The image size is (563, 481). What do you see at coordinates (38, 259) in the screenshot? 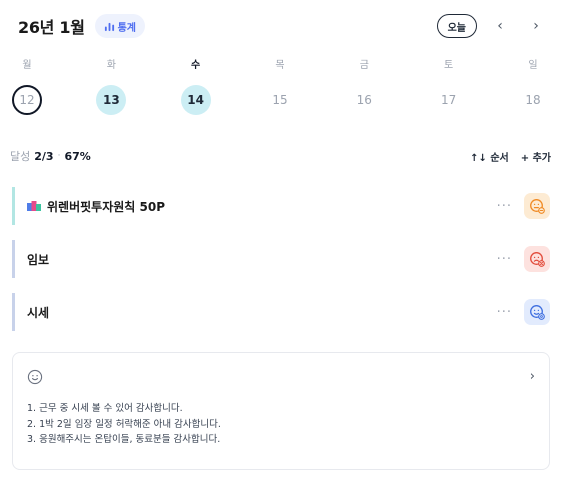
I see `task-title: 임보` at bounding box center [38, 259].